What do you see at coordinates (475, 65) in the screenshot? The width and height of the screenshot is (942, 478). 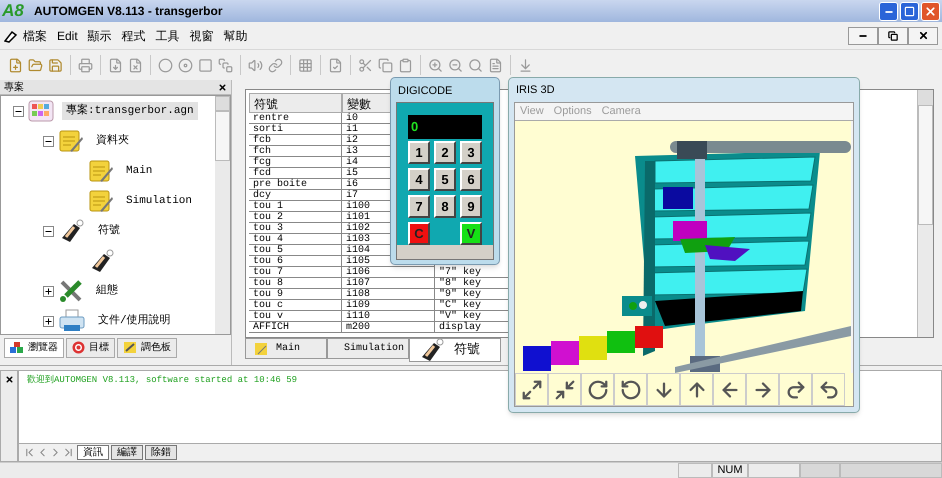 I see `search-icon` at bounding box center [475, 65].